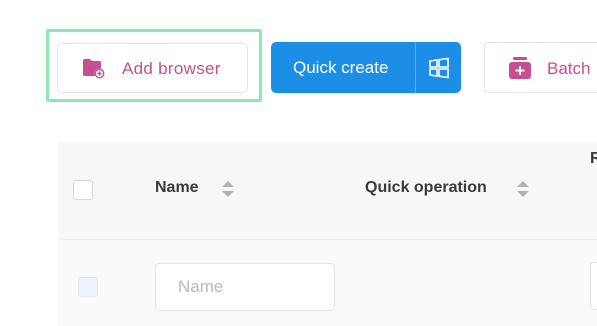  Describe the element at coordinates (83, 190) in the screenshot. I see `select-all-checkbox` at that location.